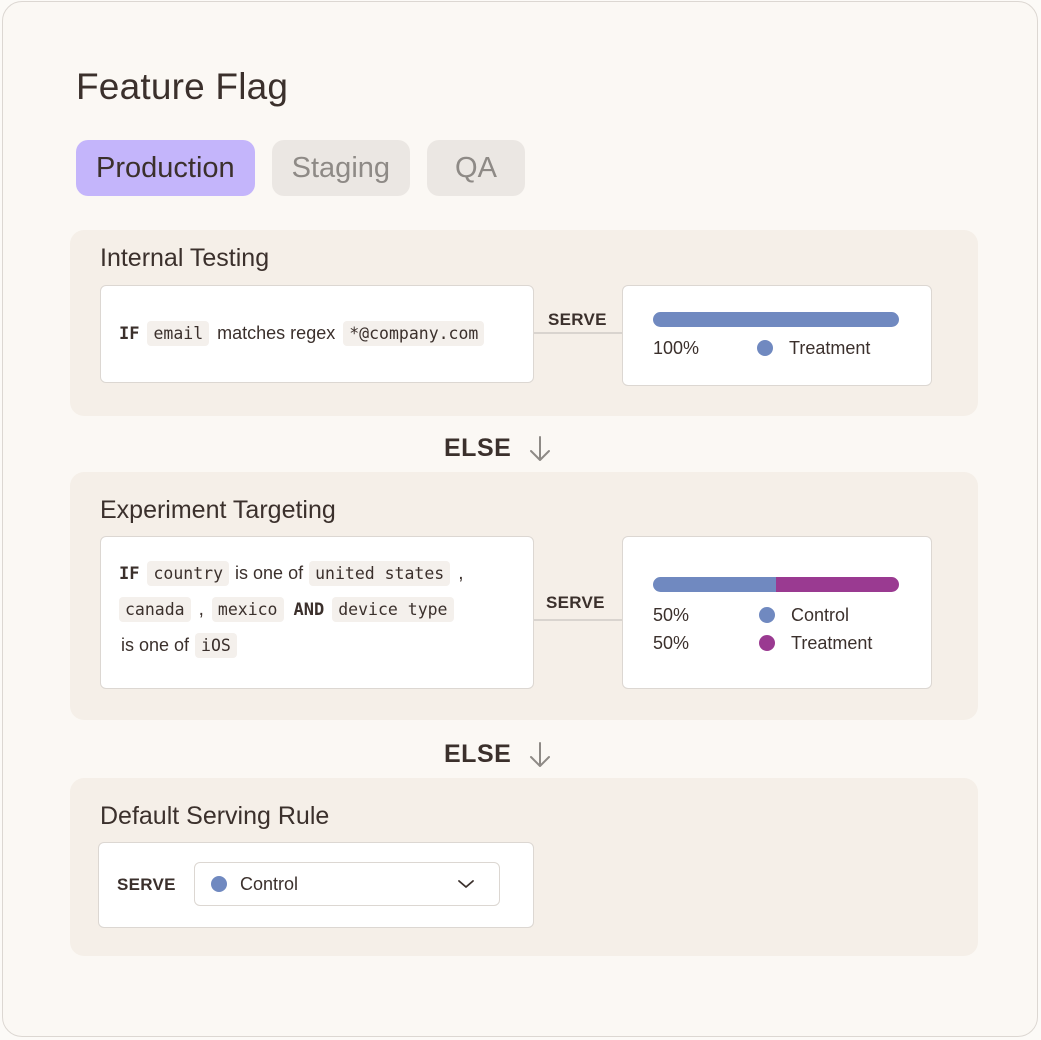  What do you see at coordinates (165, 168) in the screenshot?
I see `tab-production: Production` at bounding box center [165, 168].